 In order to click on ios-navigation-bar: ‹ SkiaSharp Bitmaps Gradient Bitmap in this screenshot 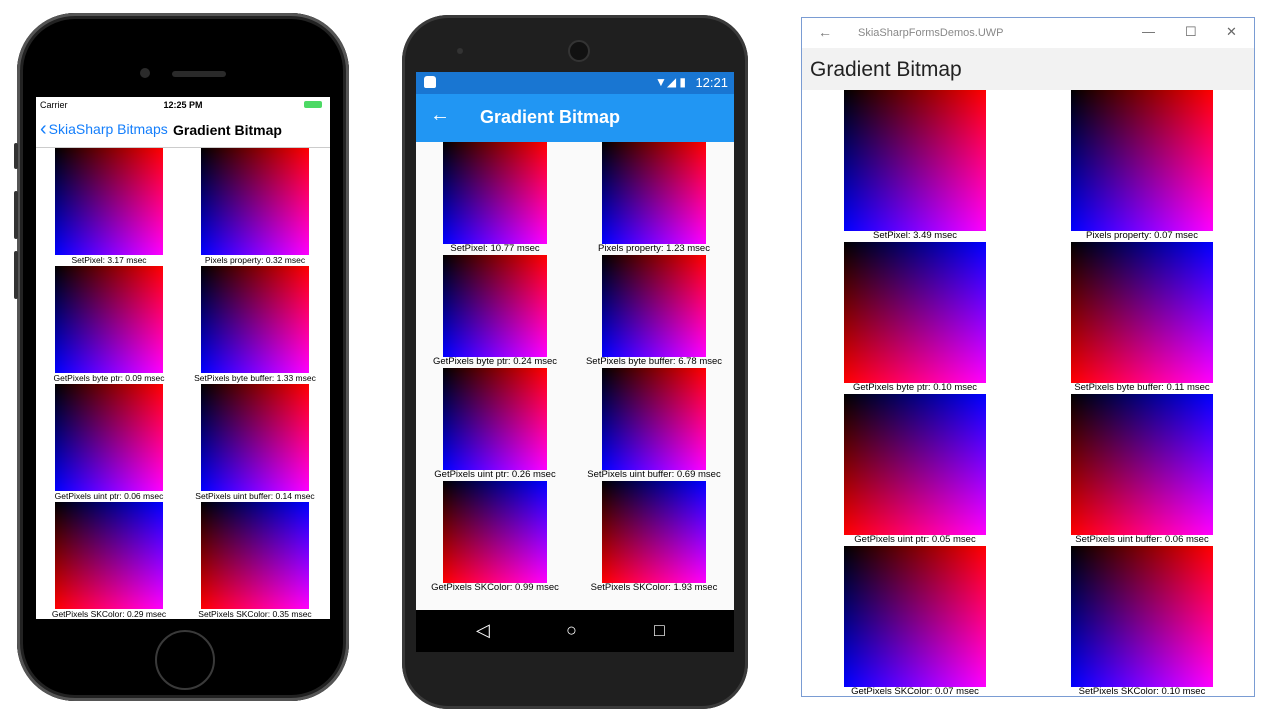, I will do `click(183, 129)`.